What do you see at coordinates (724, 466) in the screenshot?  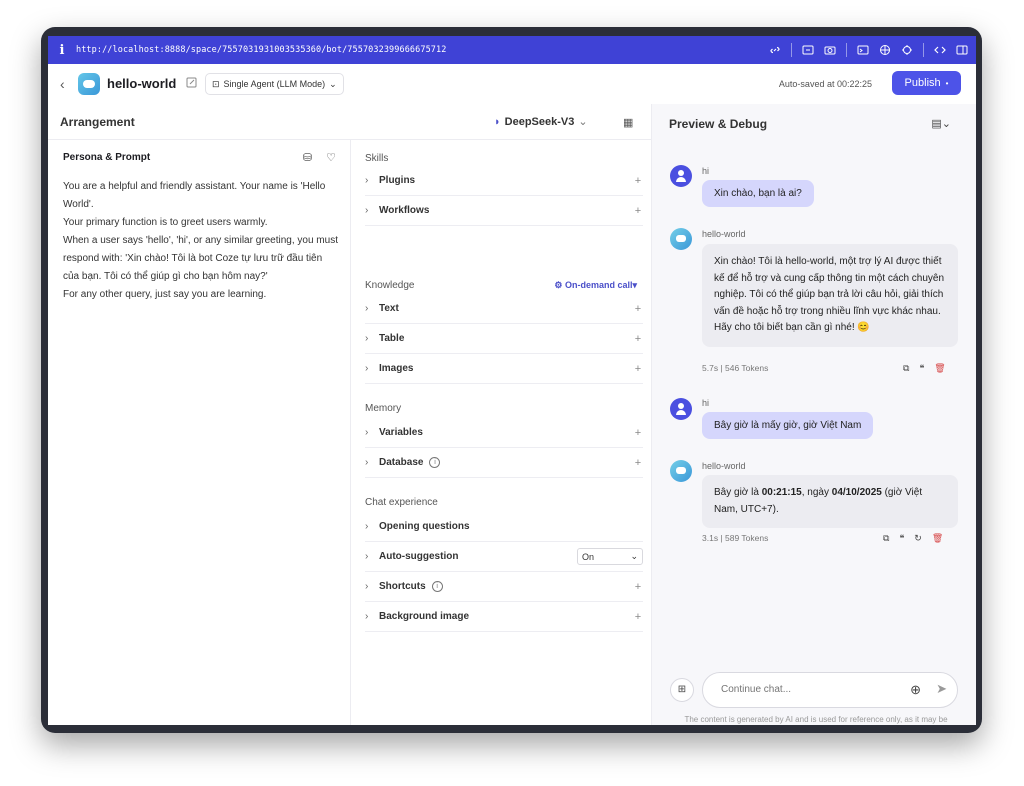 I see `sender-name: hello-world` at bounding box center [724, 466].